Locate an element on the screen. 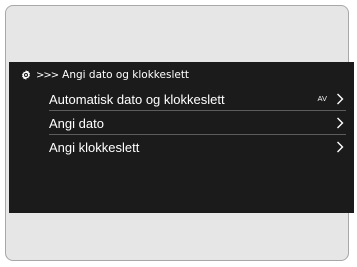  gear-icon is located at coordinates (26, 75).